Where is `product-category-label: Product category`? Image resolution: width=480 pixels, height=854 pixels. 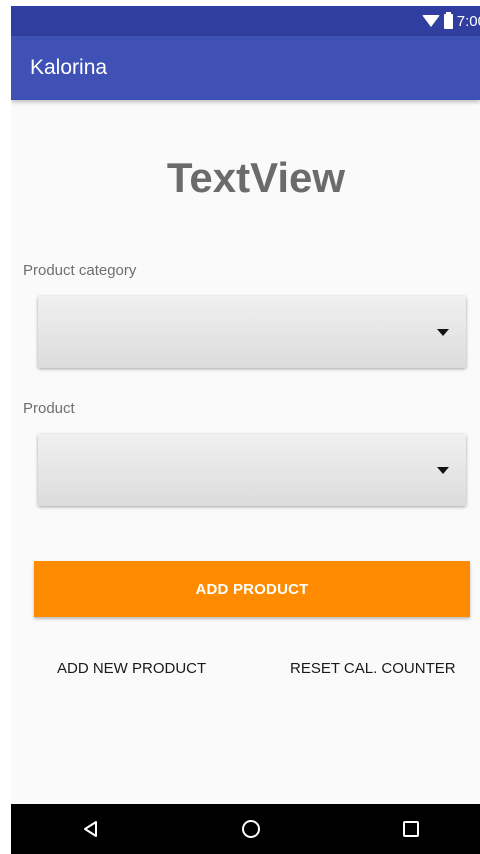
product-category-label: Product category is located at coordinates (80, 270).